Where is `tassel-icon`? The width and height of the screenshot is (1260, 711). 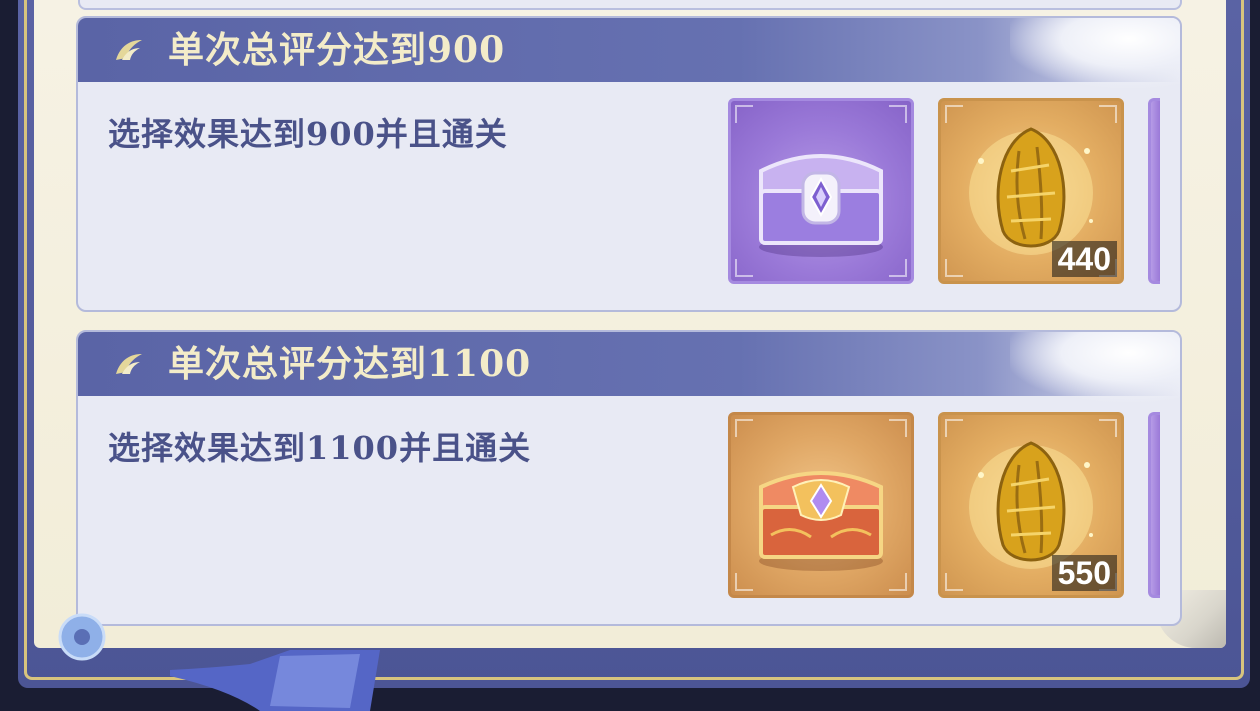 tassel-icon is located at coordinates (275, 680).